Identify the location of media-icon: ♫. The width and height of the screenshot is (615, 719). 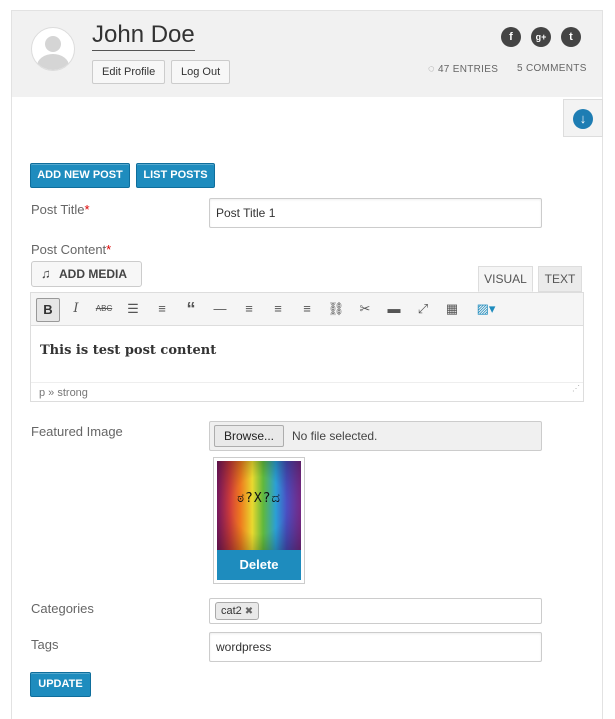
(46, 273).